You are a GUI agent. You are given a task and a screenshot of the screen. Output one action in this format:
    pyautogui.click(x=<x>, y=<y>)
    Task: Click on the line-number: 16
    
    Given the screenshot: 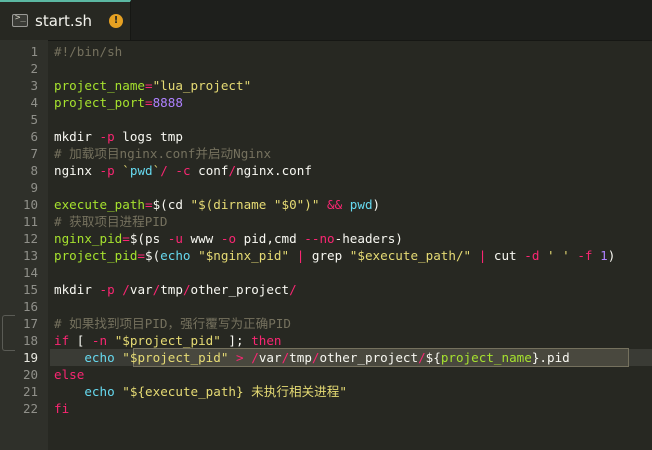 What is the action you would take?
    pyautogui.click(x=30, y=306)
    